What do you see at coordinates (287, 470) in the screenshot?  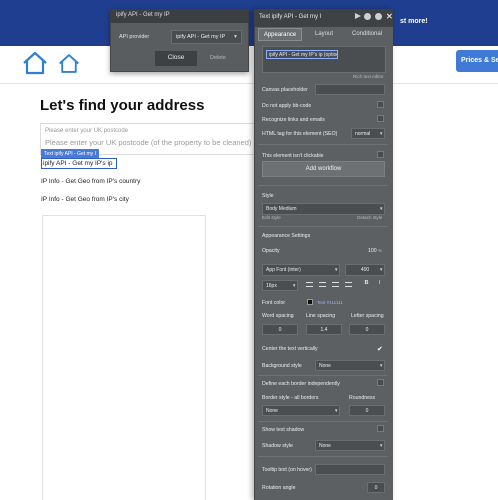 I see `tooltip-label: Tooltip text (on hover)` at bounding box center [287, 470].